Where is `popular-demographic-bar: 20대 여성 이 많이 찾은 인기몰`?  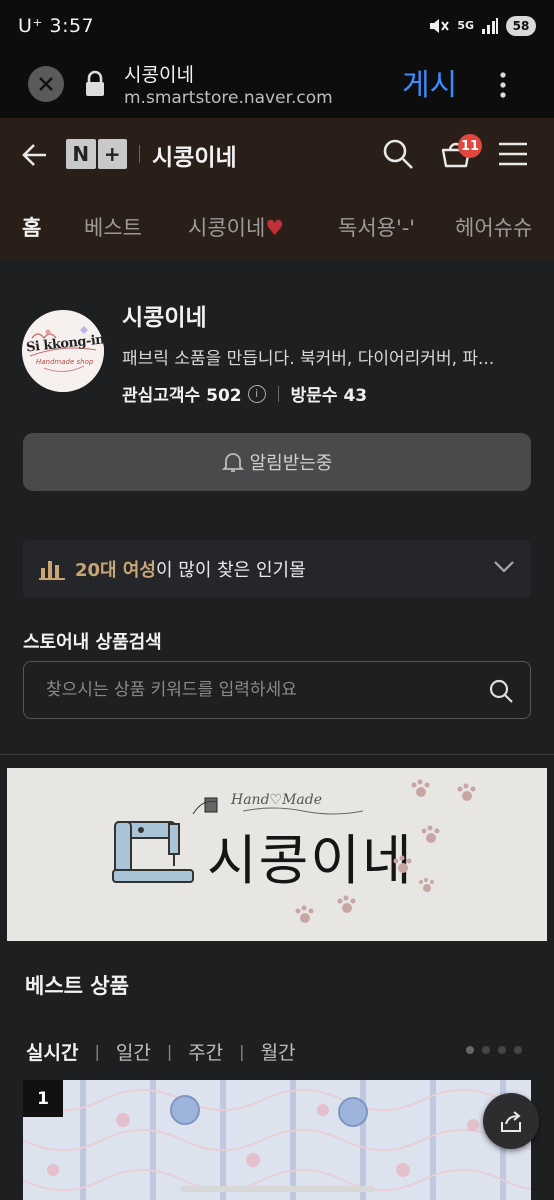 popular-demographic-bar: 20대 여성 이 많이 찾은 인기몰 is located at coordinates (277, 569).